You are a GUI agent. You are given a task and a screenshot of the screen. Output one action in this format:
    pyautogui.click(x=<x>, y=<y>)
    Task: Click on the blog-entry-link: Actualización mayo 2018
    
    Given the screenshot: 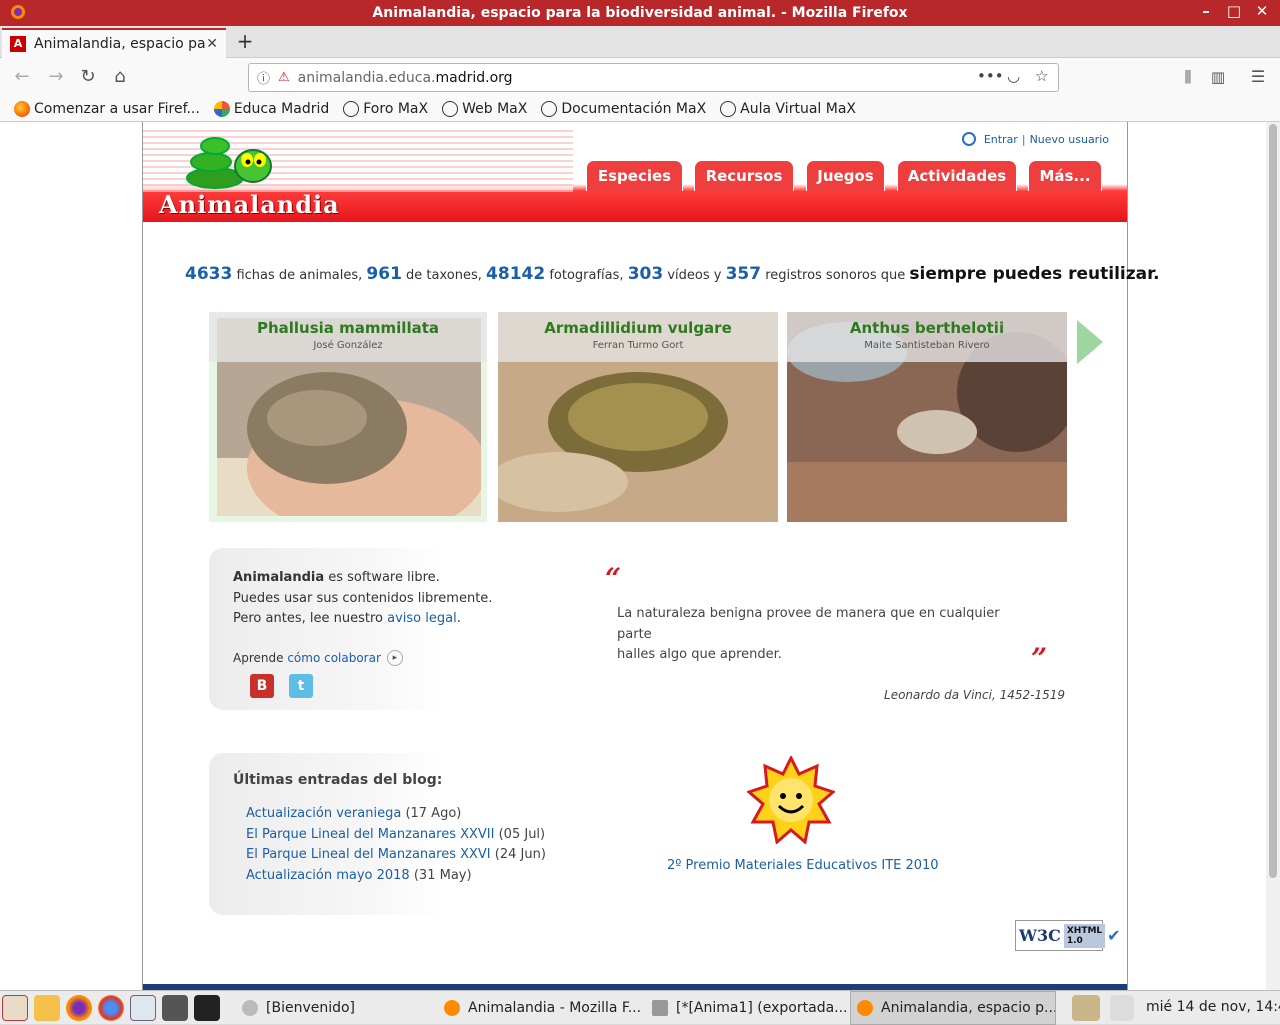 What is the action you would take?
    pyautogui.click(x=328, y=875)
    